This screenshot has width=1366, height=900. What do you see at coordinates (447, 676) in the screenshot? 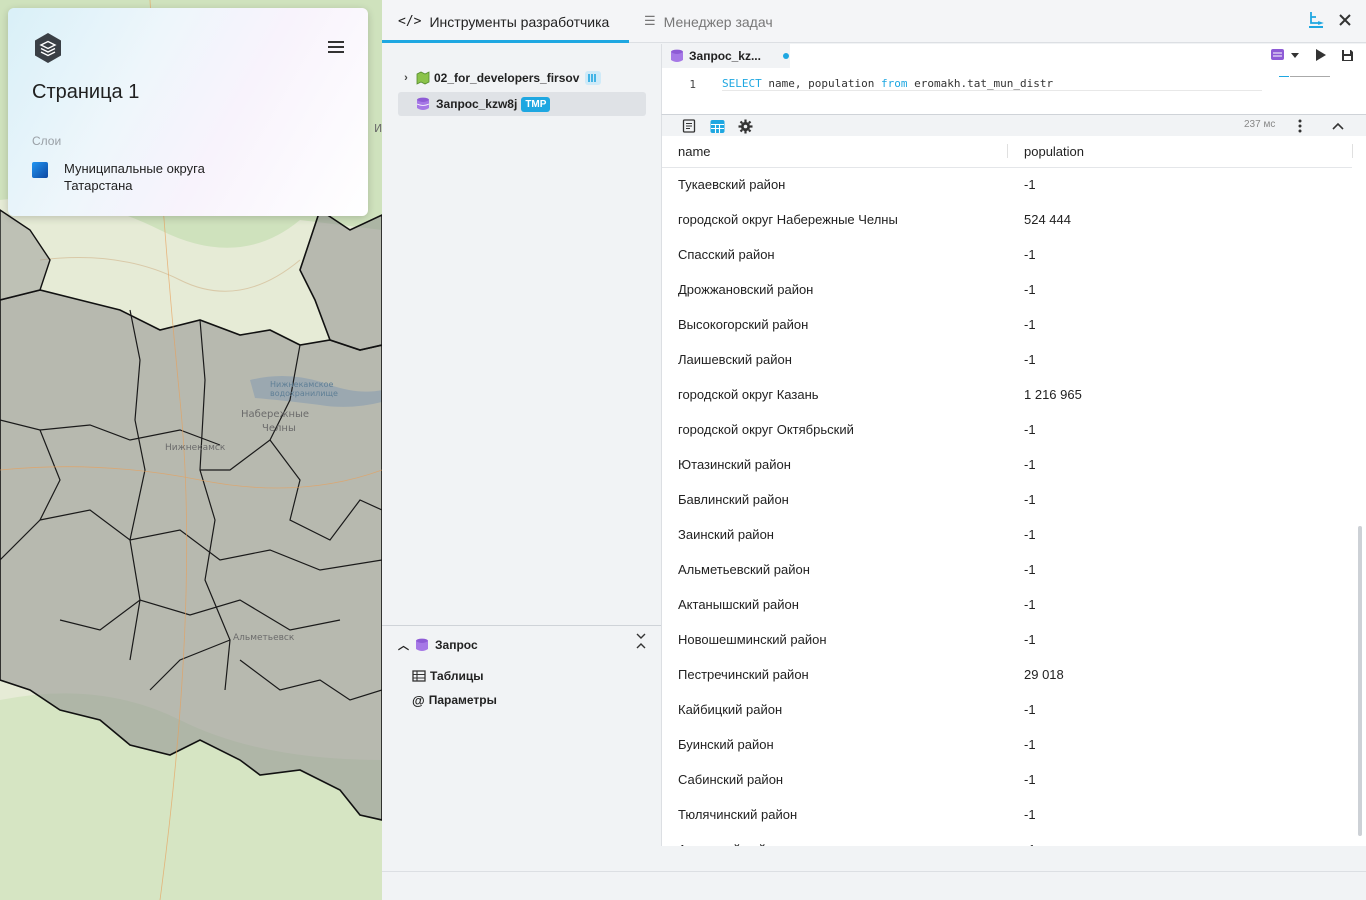
I see `query-item-tables: Таблицы` at bounding box center [447, 676].